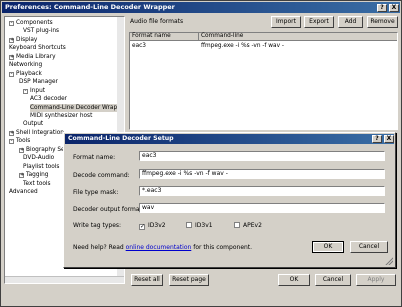 This screenshot has width=402, height=307. I want to click on tree-item-label: Keyboard Shortcuts, so click(37, 48).